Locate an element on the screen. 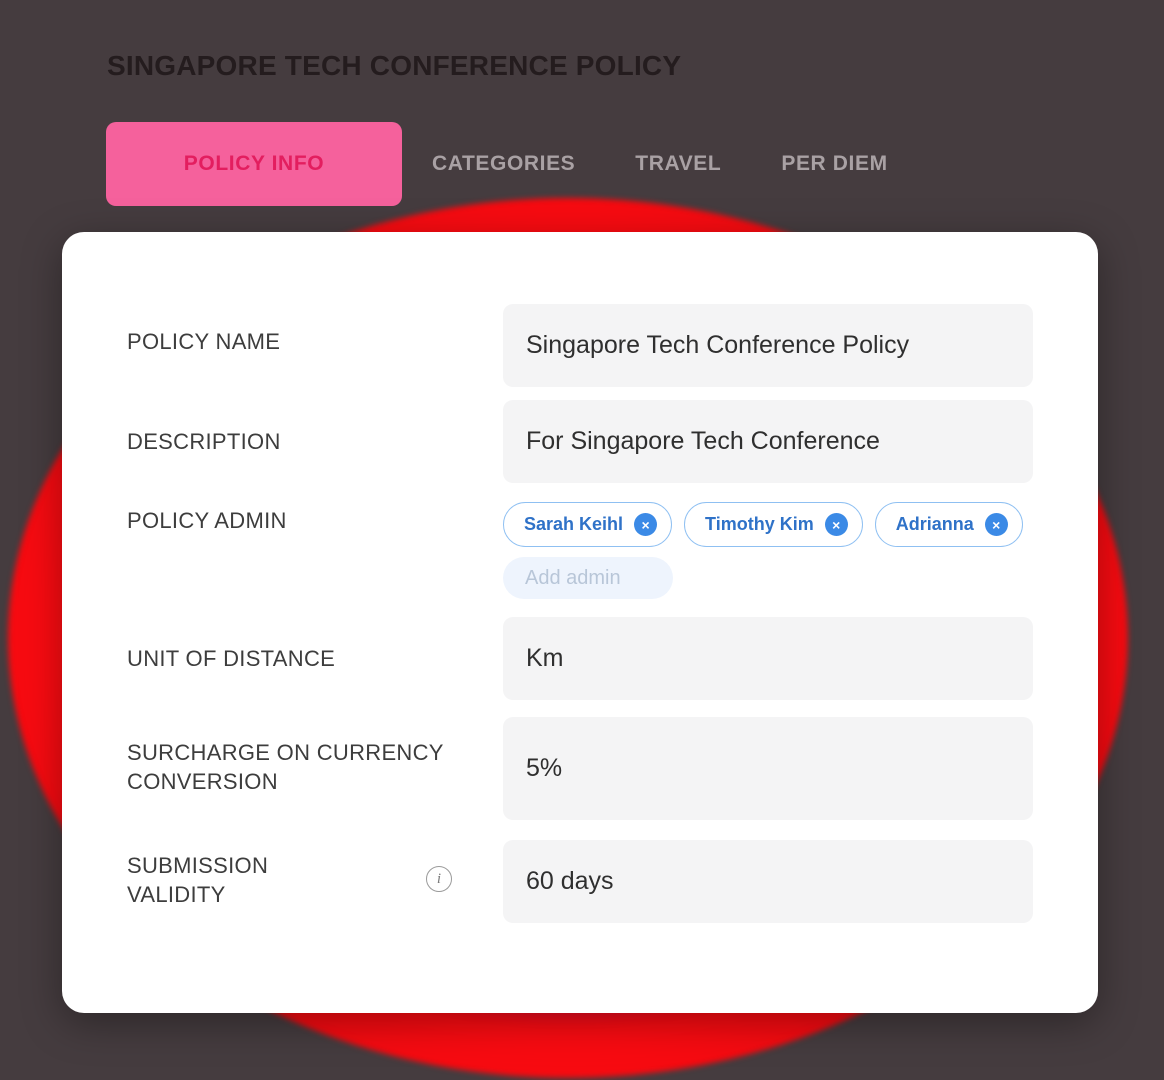 The height and width of the screenshot is (1080, 1164). tab-travel: TRAVEL is located at coordinates (678, 164).